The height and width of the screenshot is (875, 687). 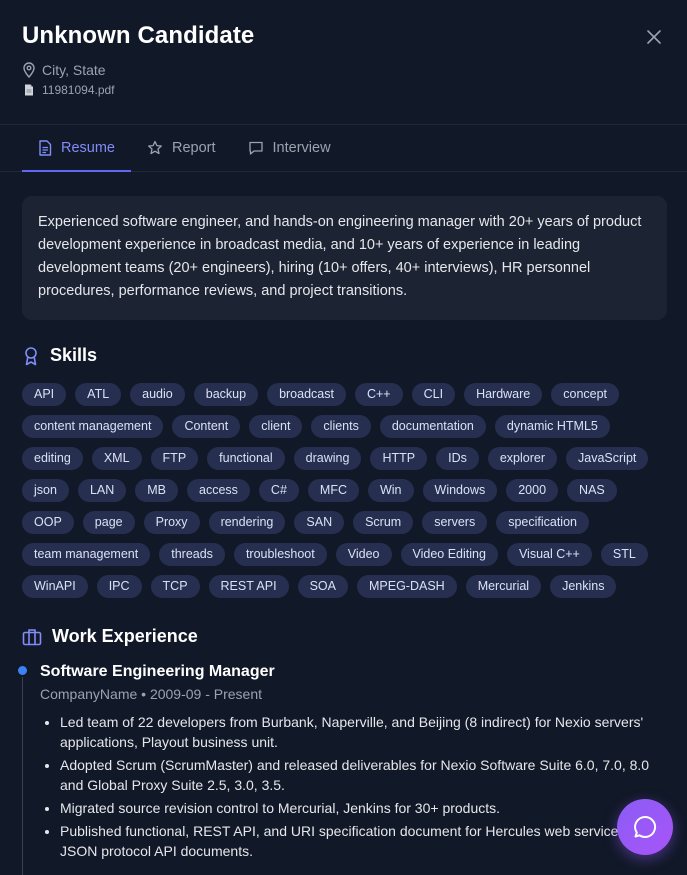 What do you see at coordinates (276, 426) in the screenshot?
I see `skill-tag: client` at bounding box center [276, 426].